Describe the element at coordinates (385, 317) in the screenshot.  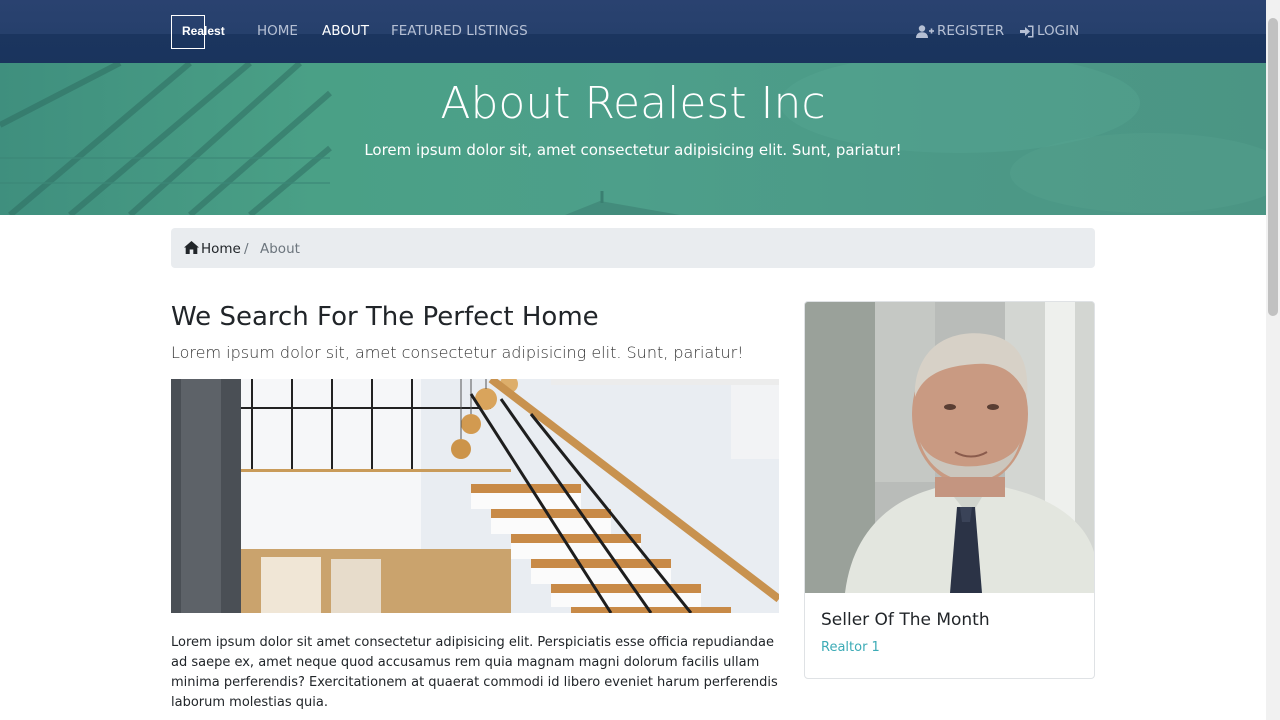
I see `page-heading: We Search For The Perfect Home` at that location.